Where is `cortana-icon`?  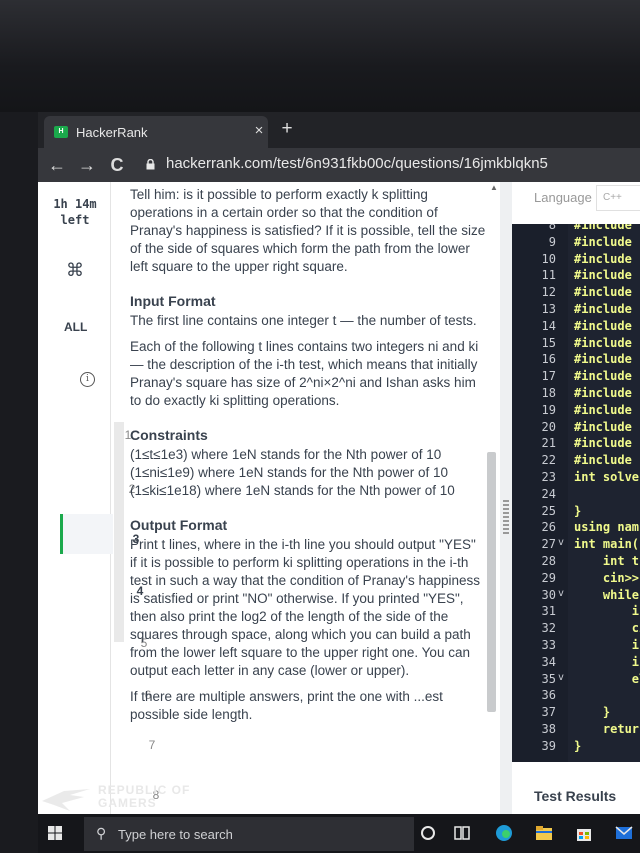 cortana-icon is located at coordinates (428, 833).